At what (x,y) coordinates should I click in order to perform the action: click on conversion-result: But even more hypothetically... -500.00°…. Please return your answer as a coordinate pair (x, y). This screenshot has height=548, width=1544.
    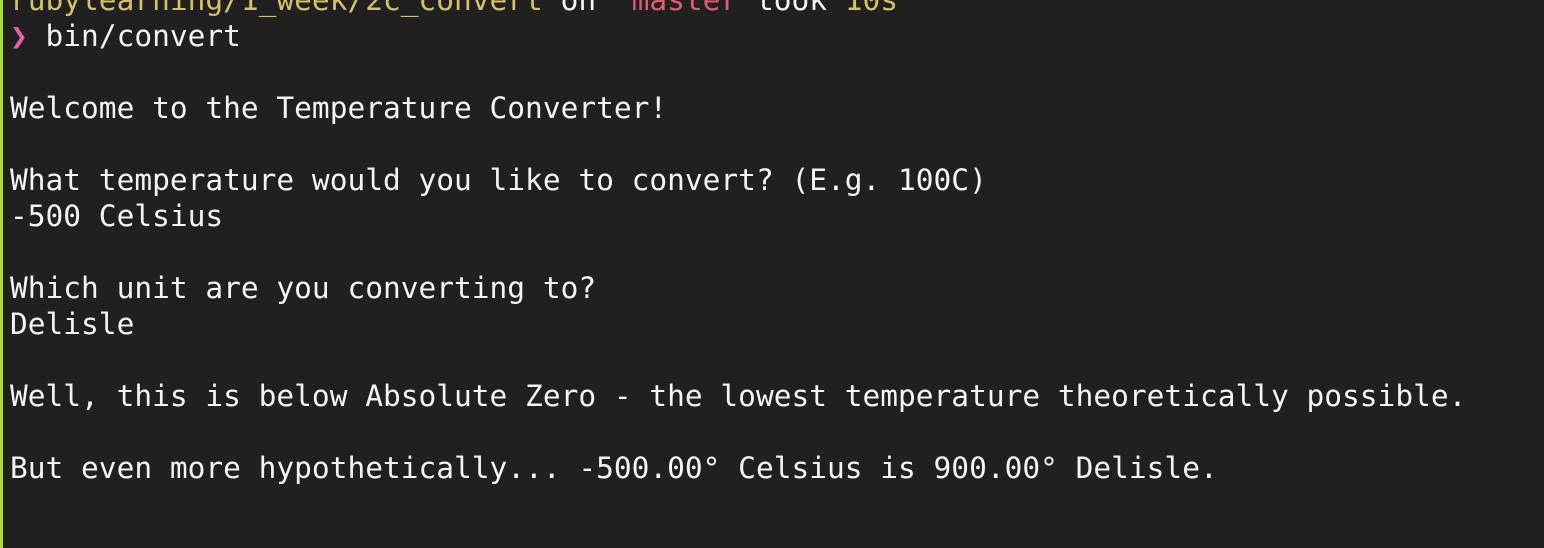
    Looking at the image, I should click on (614, 468).